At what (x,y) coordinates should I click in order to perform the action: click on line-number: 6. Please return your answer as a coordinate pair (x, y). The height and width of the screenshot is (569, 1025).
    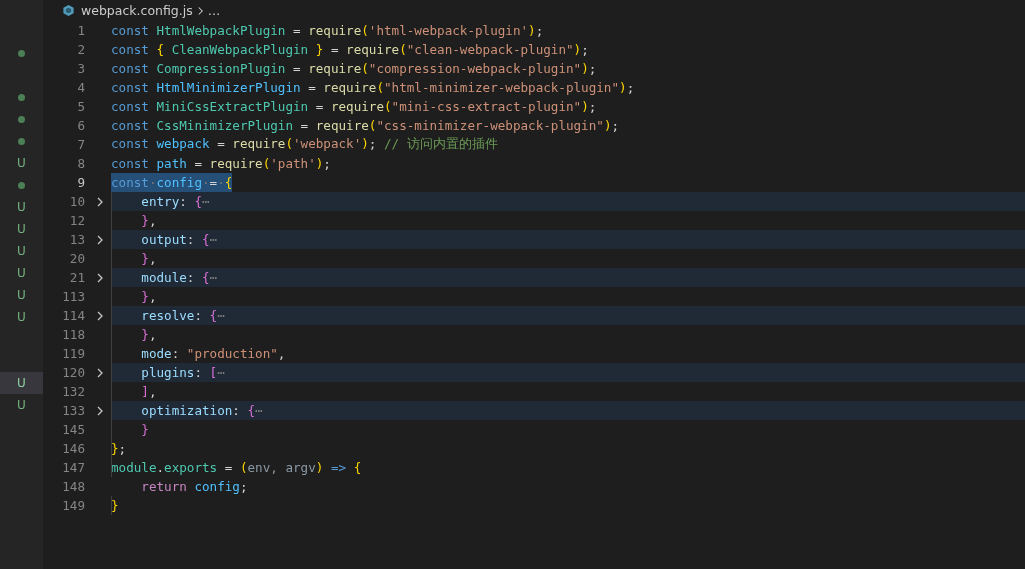
    Looking at the image, I should click on (80, 125).